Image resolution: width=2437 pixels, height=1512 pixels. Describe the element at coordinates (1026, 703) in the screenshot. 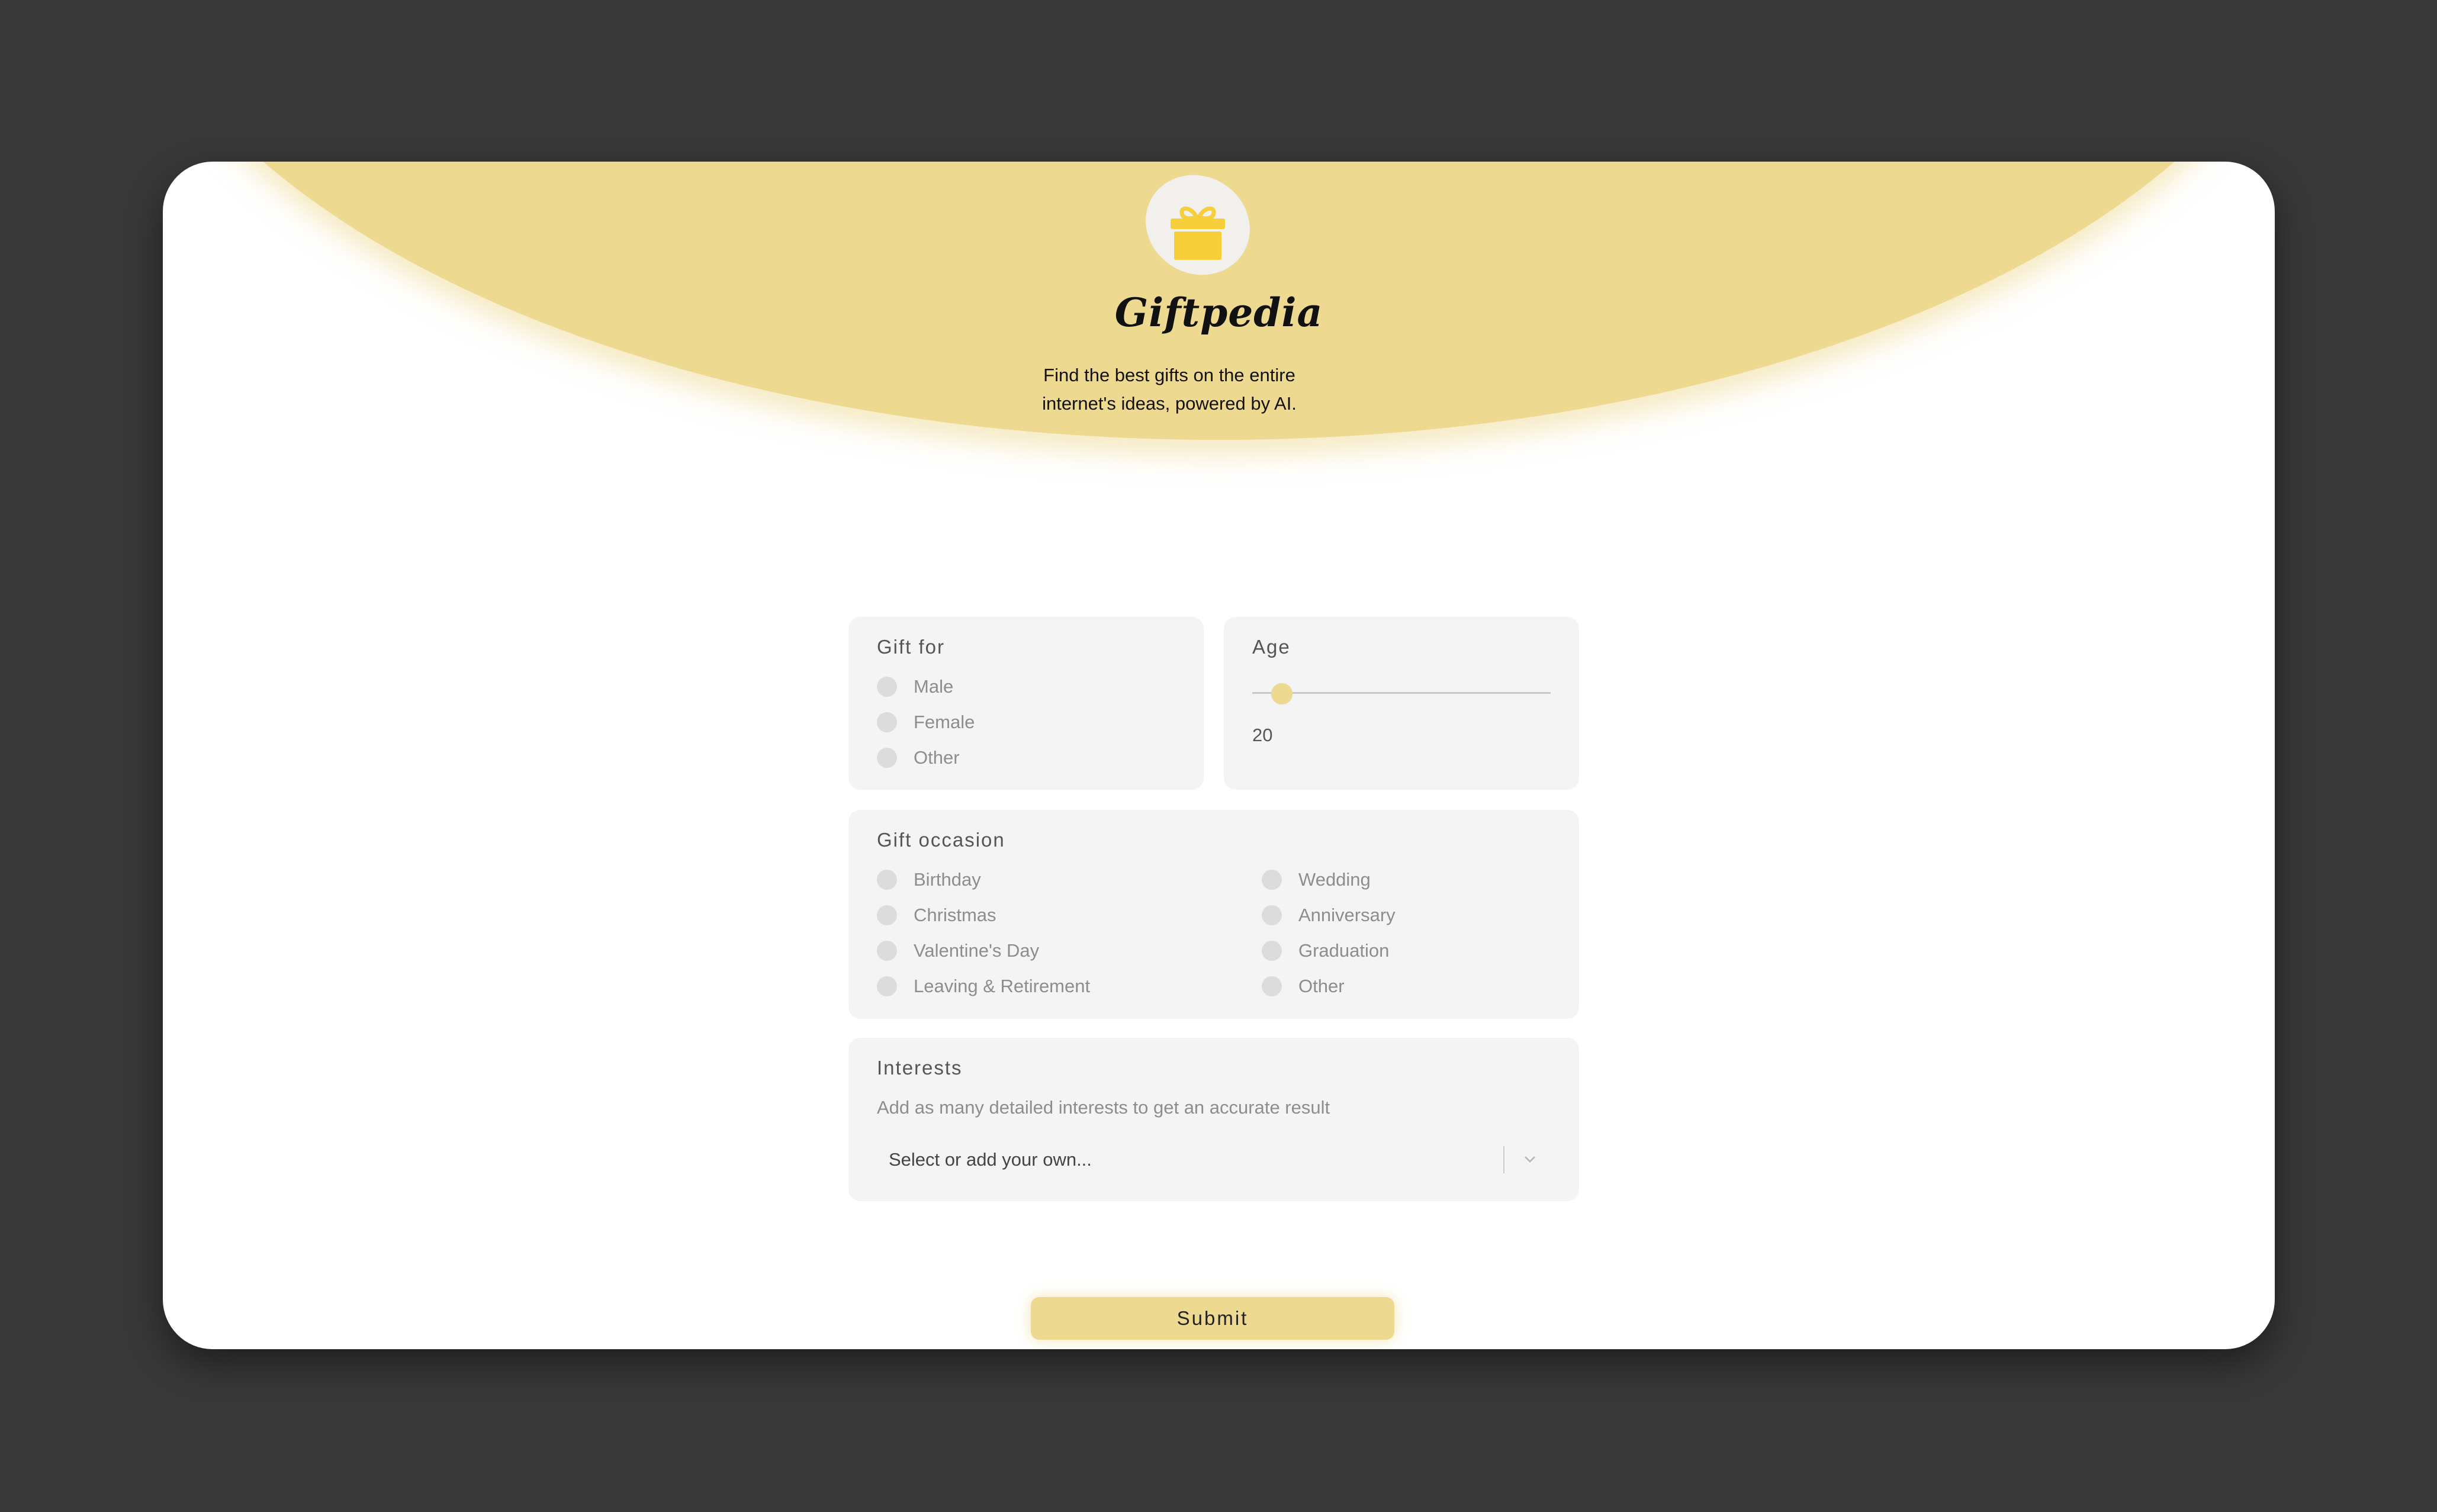

I see `gift-for-panel: Gift for Male Female Other` at that location.